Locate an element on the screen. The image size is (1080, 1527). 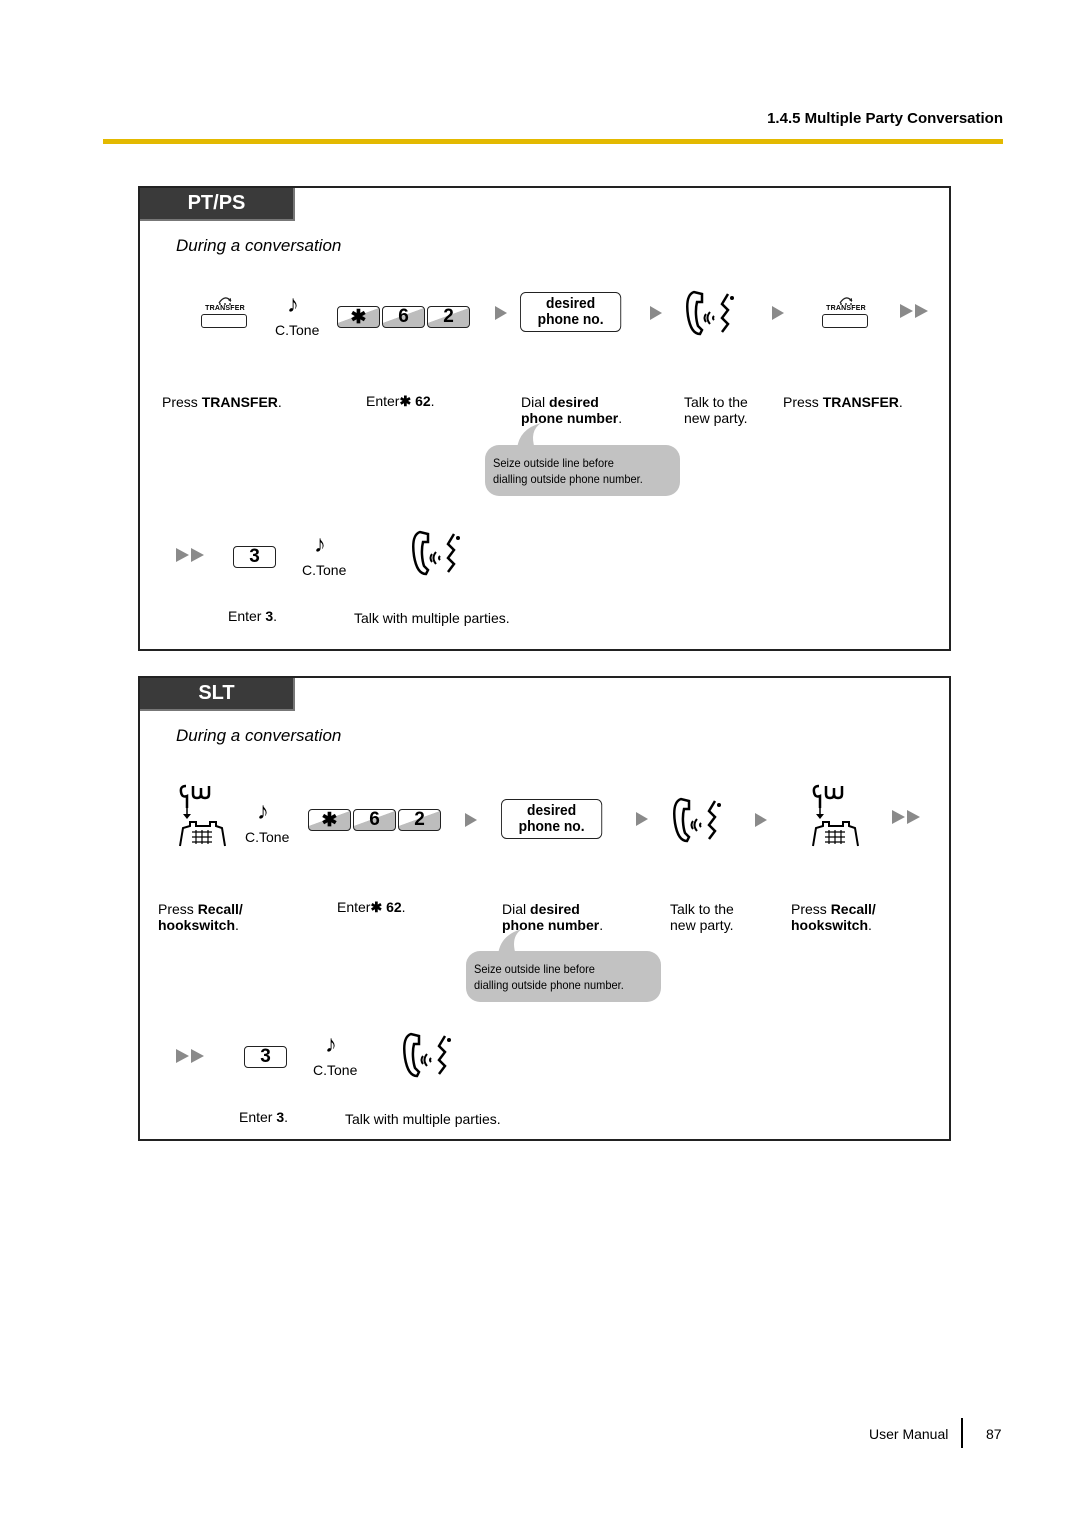
panel-tab: PT/PS is located at coordinates (217, 204).